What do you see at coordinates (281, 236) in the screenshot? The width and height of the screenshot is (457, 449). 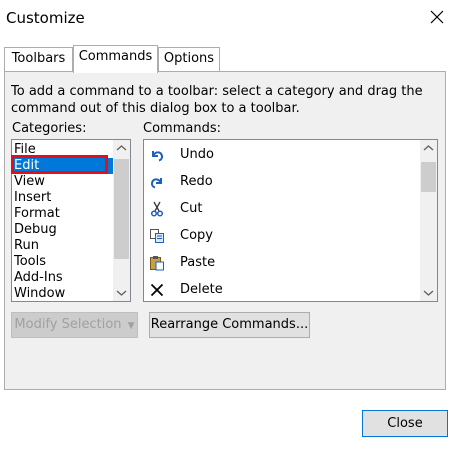 I see `command-item-copy: Copy` at bounding box center [281, 236].